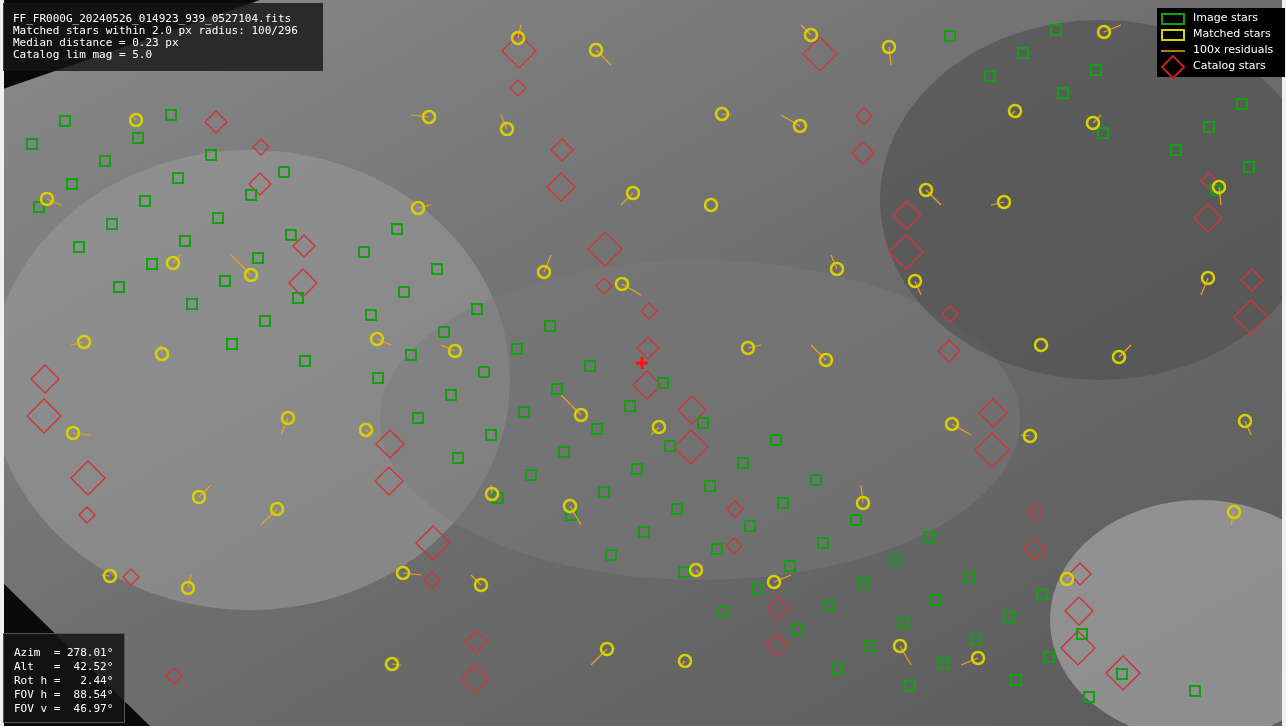 The height and width of the screenshot is (726, 1286). I want to click on line-icon, so click(1173, 50).